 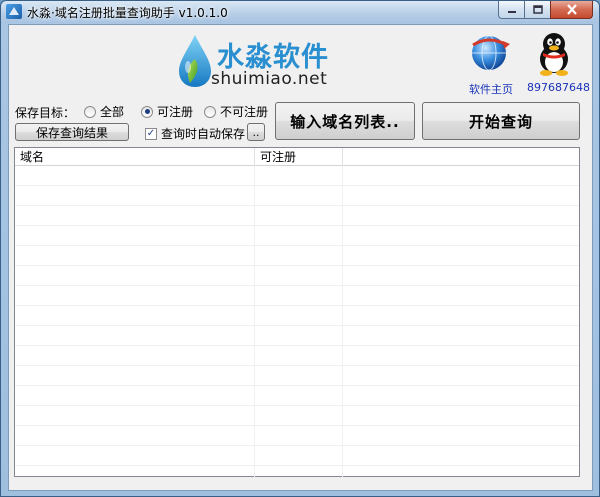 I want to click on window-title: 水淼·域名注册批量查询助手 v1.0.1.0, so click(x=127, y=13).